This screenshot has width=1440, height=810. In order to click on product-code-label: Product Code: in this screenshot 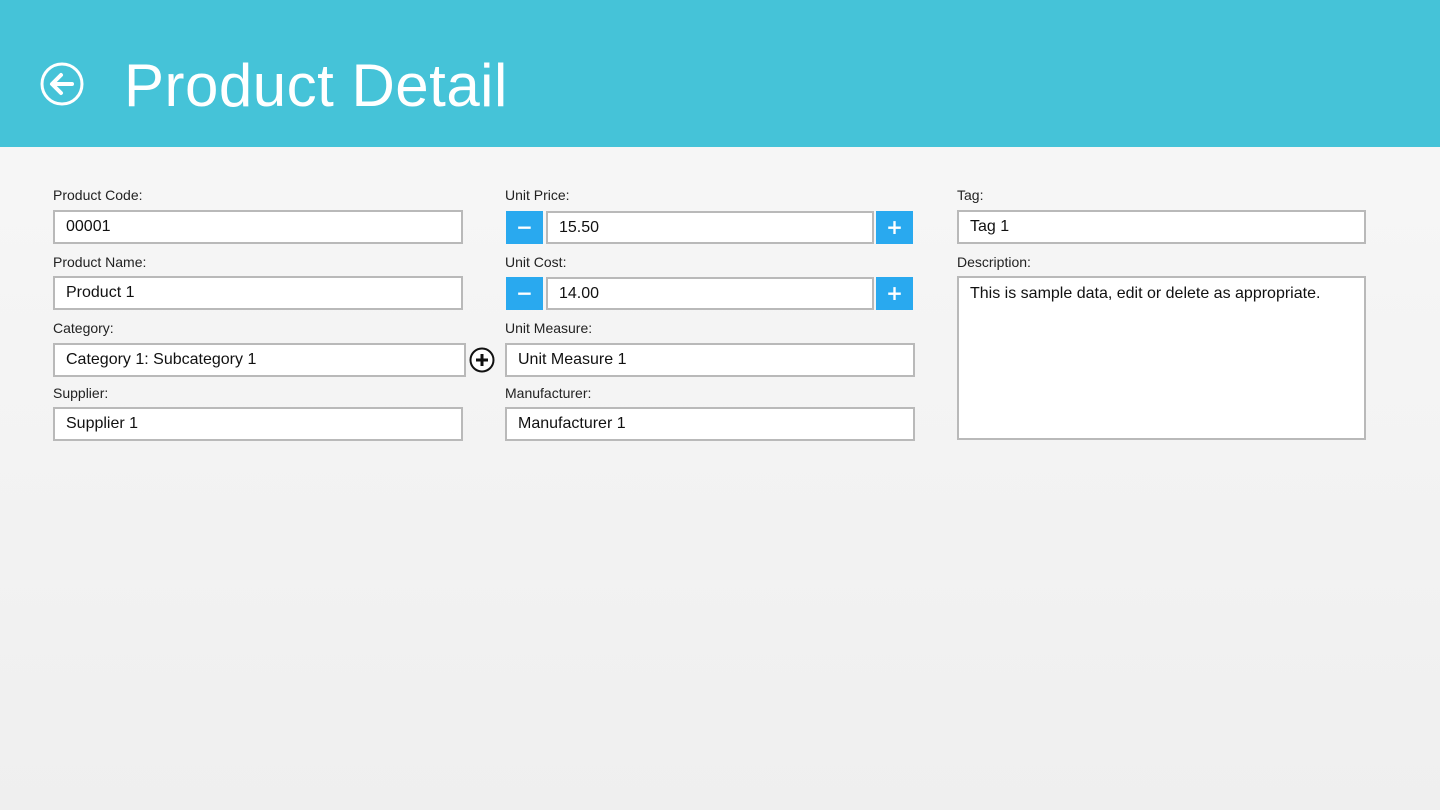, I will do `click(98, 195)`.